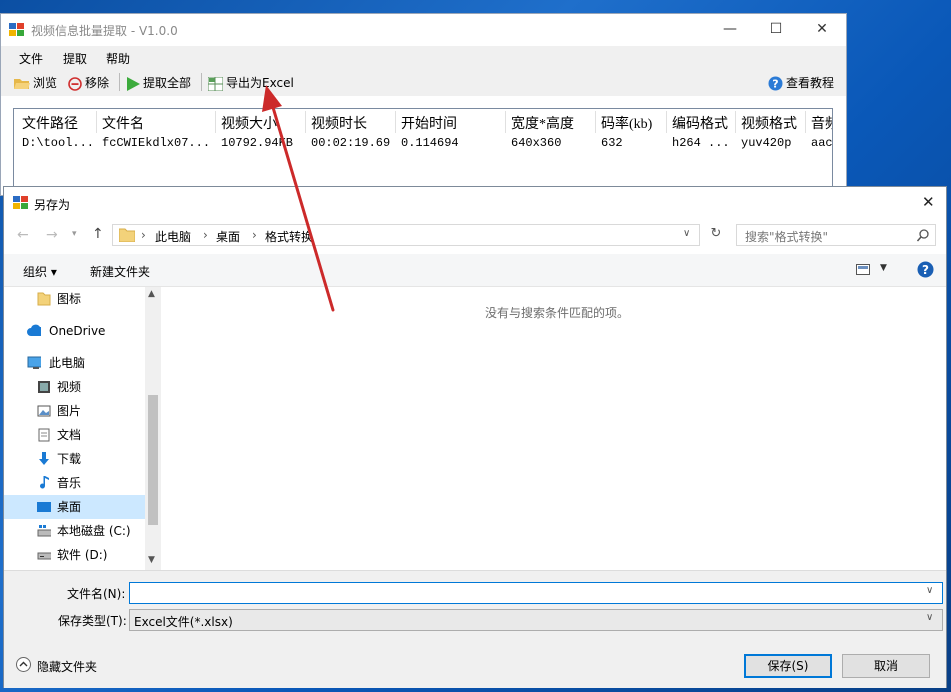 Image resolution: width=951 pixels, height=692 pixels. What do you see at coordinates (173, 236) in the screenshot?
I see `breadcrumb-this-pc: 此电脑` at bounding box center [173, 236].